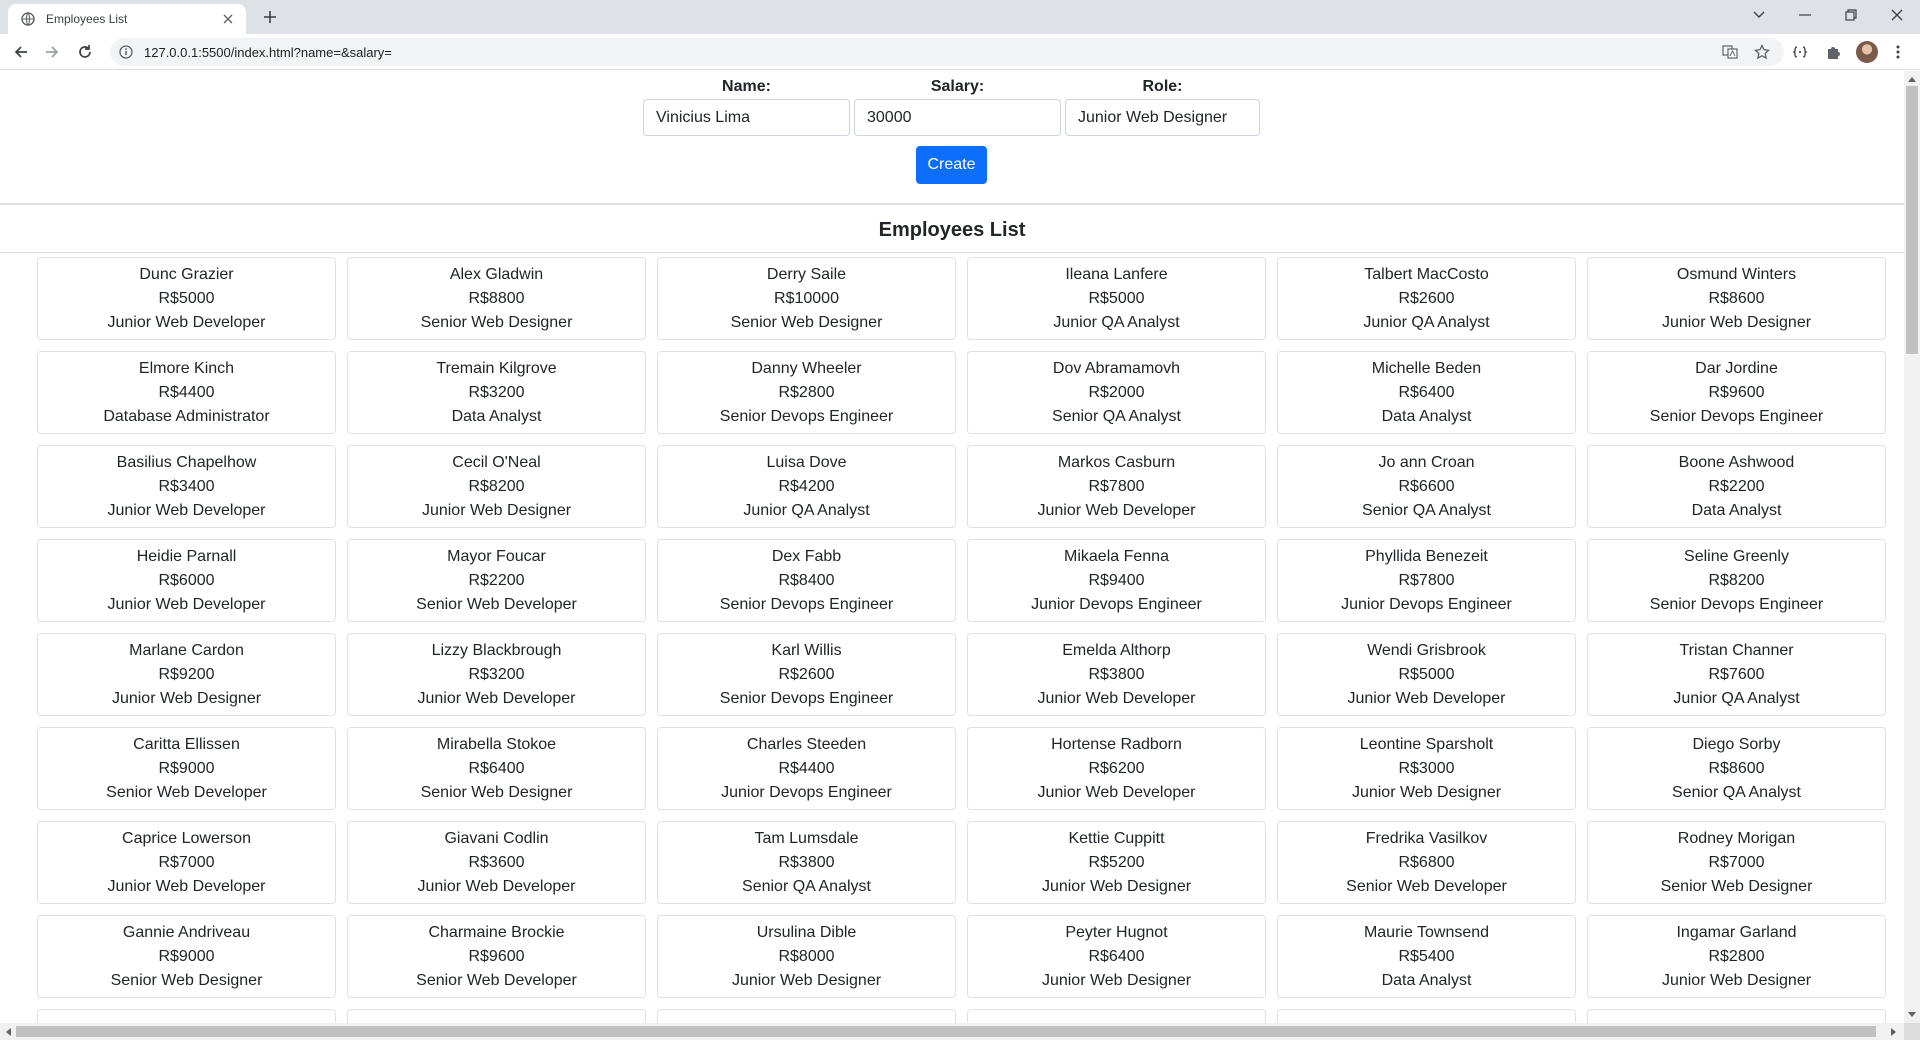 This screenshot has height=1040, width=1920. What do you see at coordinates (1898, 52) in the screenshot?
I see `menu-dots-icon` at bounding box center [1898, 52].